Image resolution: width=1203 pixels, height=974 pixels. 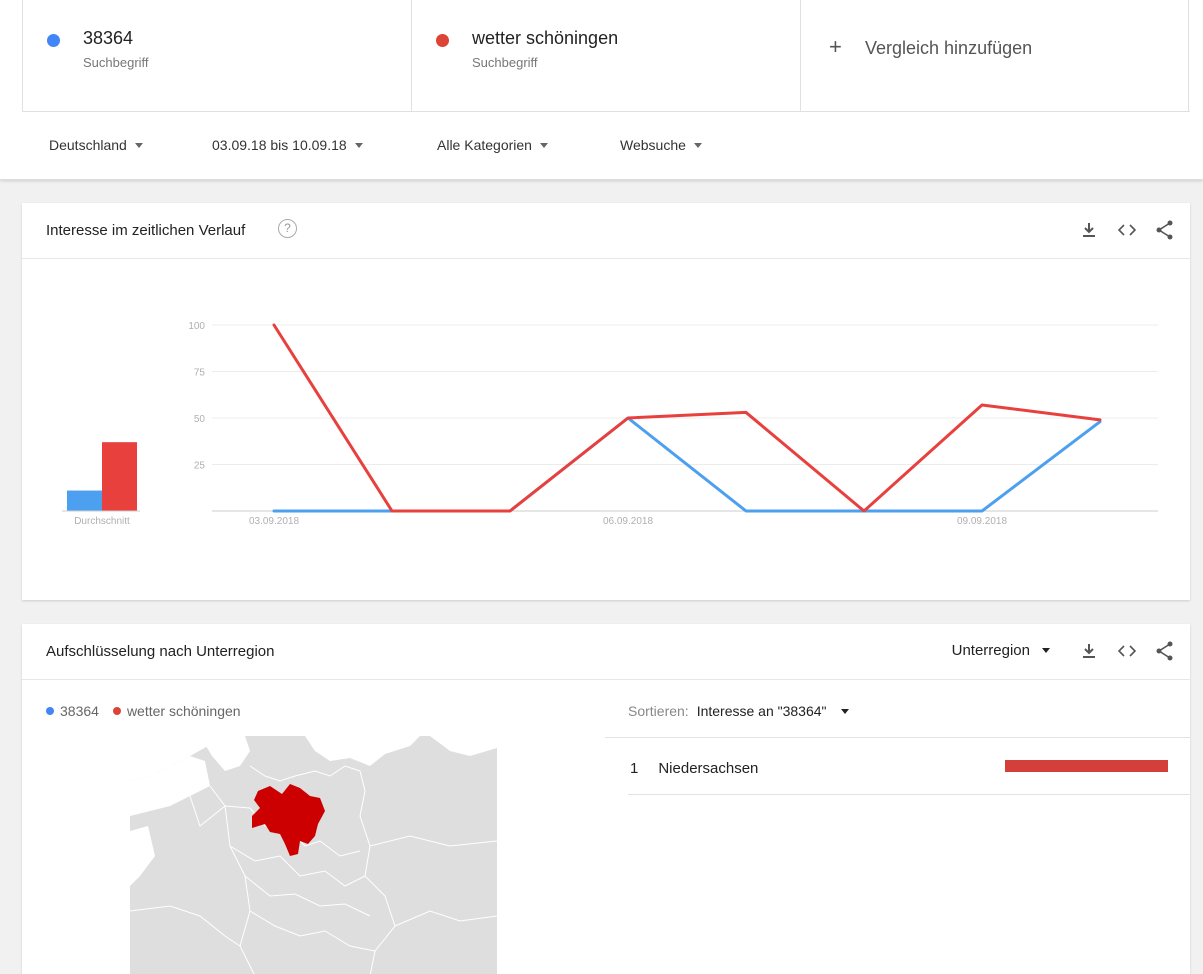 I want to click on resolution-dropdown: Unterregion, so click(x=1001, y=650).